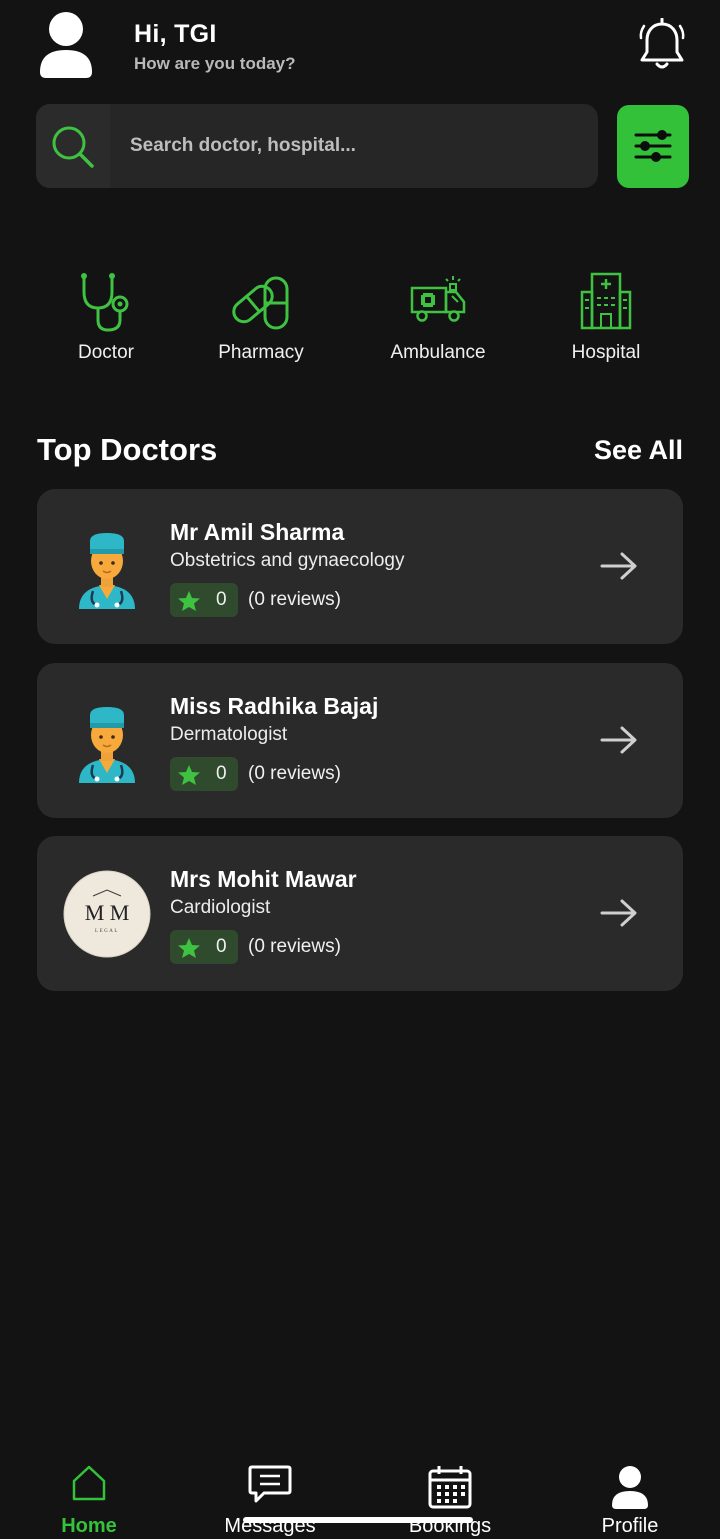 The image size is (720, 1539). Describe the element at coordinates (257, 532) in the screenshot. I see `doctor-name: Mr Amil Sharma` at that location.